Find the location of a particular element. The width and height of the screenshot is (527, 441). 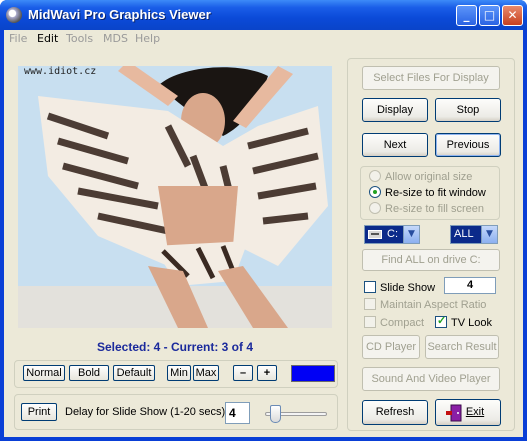

compact-checkbox: Compact is located at coordinates (394, 322).